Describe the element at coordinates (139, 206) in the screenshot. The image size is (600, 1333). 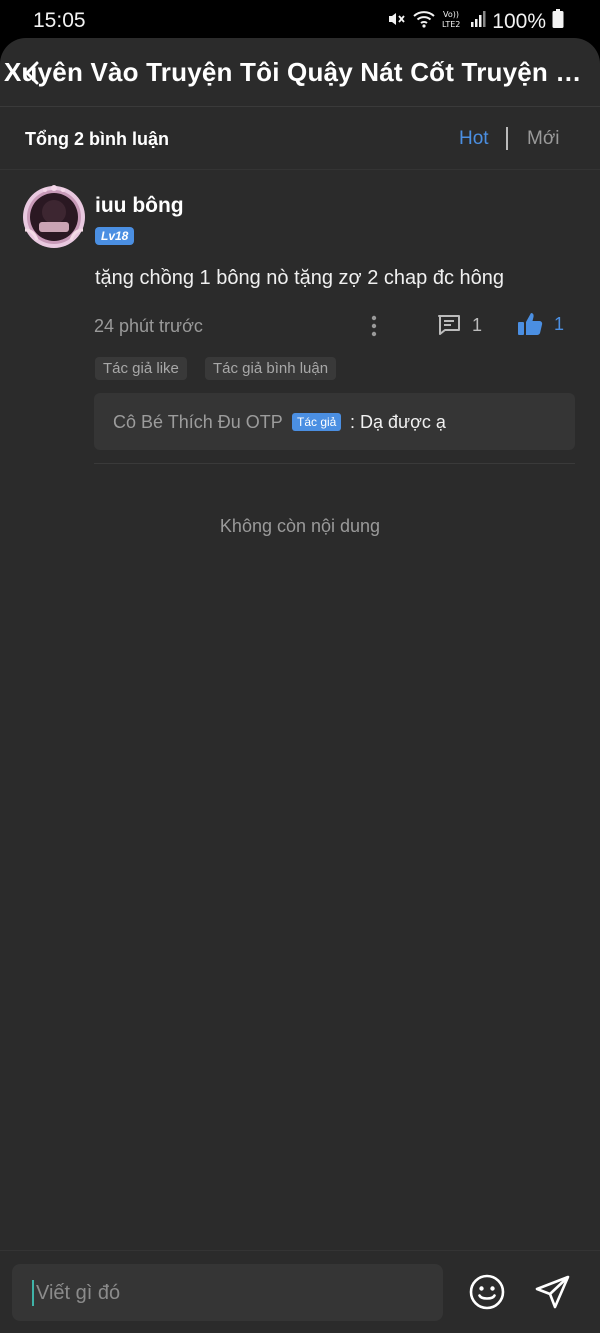
I see `comment-username: iuu bông` at that location.